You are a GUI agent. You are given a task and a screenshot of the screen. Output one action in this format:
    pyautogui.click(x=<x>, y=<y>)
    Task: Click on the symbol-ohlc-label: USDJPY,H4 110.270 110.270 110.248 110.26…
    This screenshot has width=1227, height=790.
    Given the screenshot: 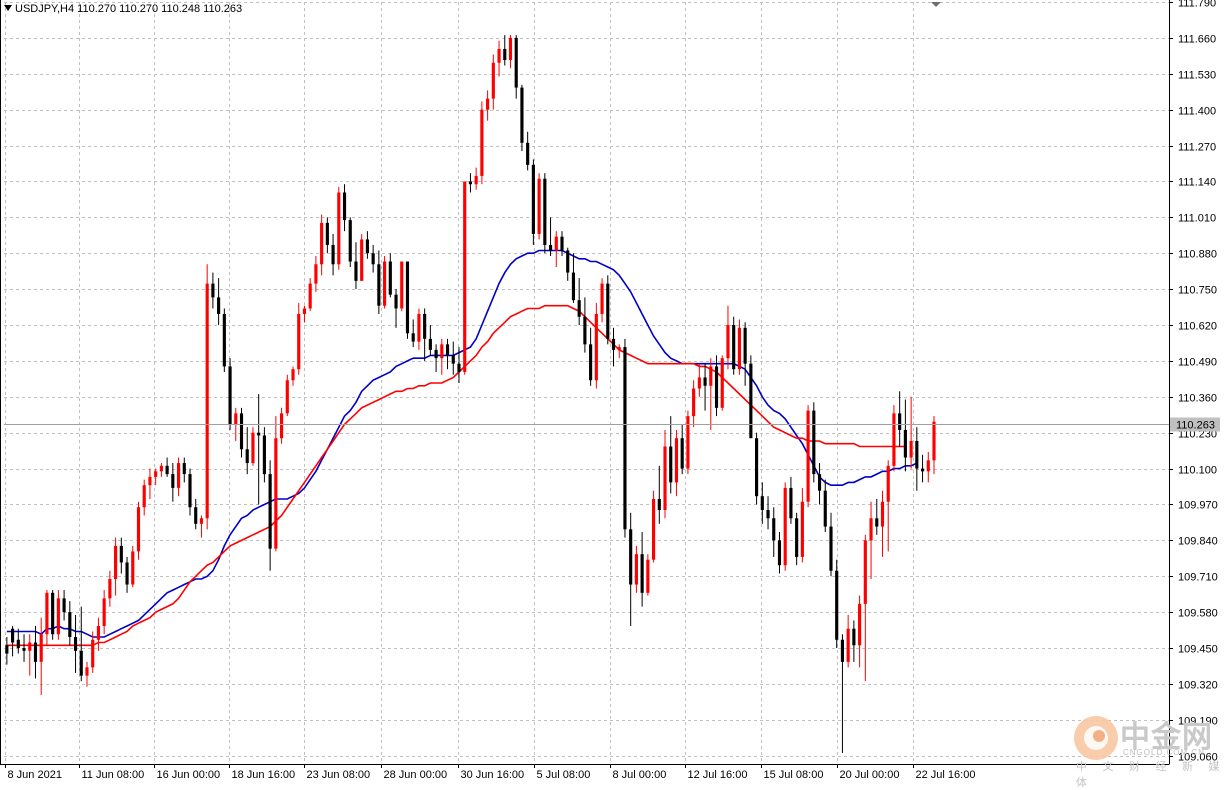 What is the action you would take?
    pyautogui.click(x=129, y=9)
    